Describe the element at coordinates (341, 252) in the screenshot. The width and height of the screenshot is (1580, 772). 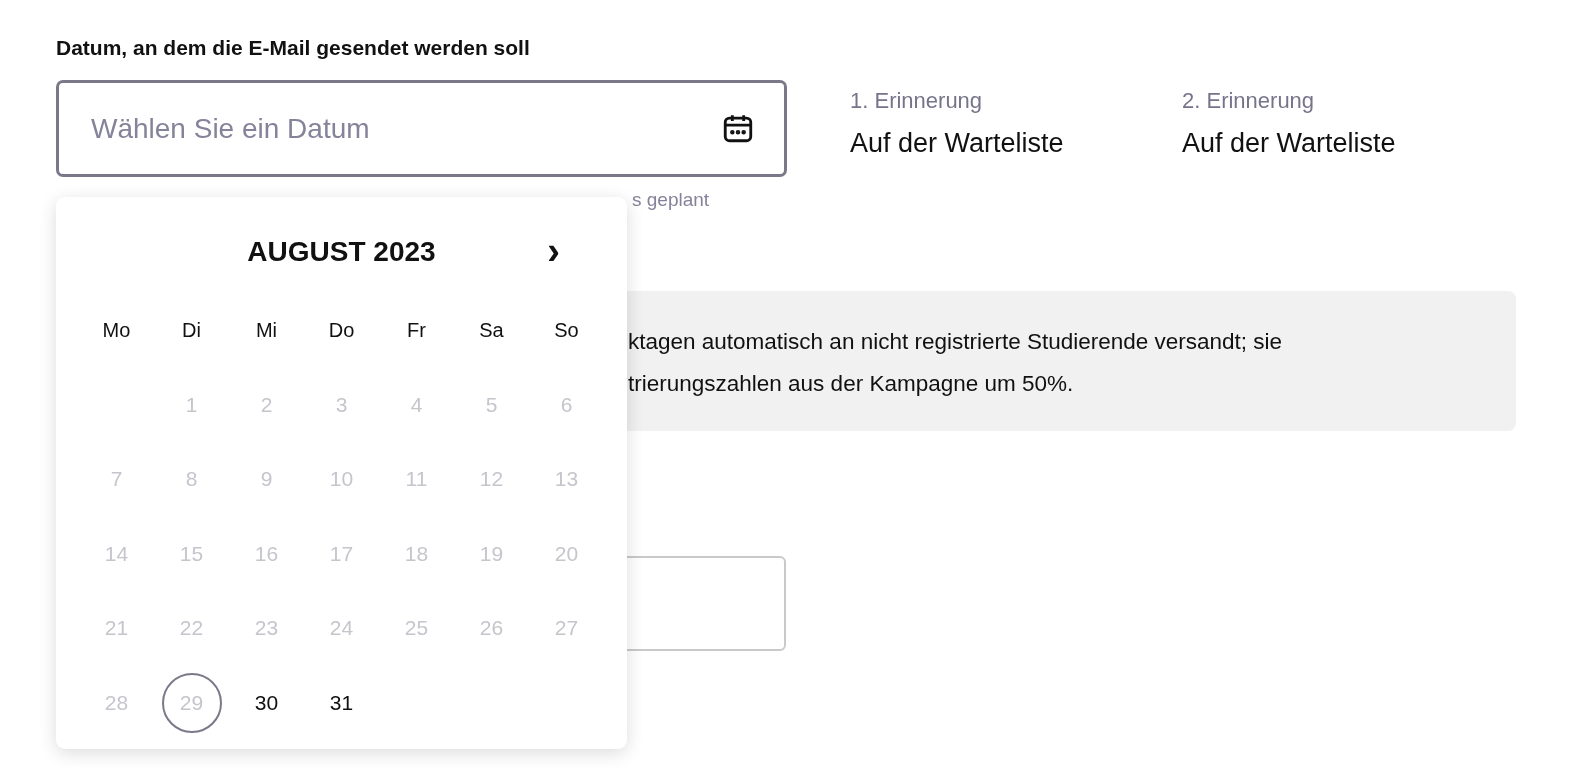
I see `month-title: AUGUST 2023` at that location.